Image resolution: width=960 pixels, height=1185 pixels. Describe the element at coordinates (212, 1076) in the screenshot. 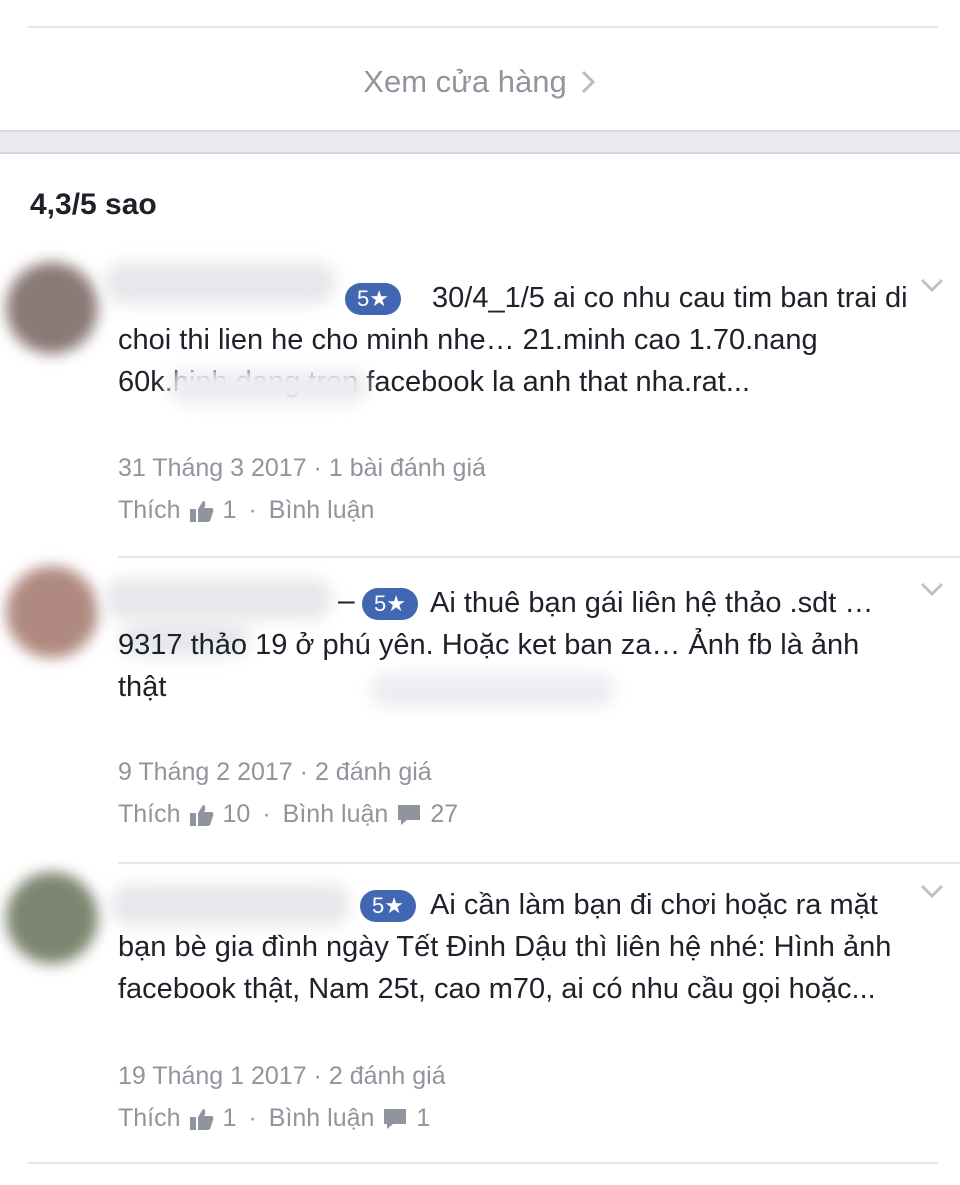

I see `review-date: 19 Tháng 1 2017` at that location.